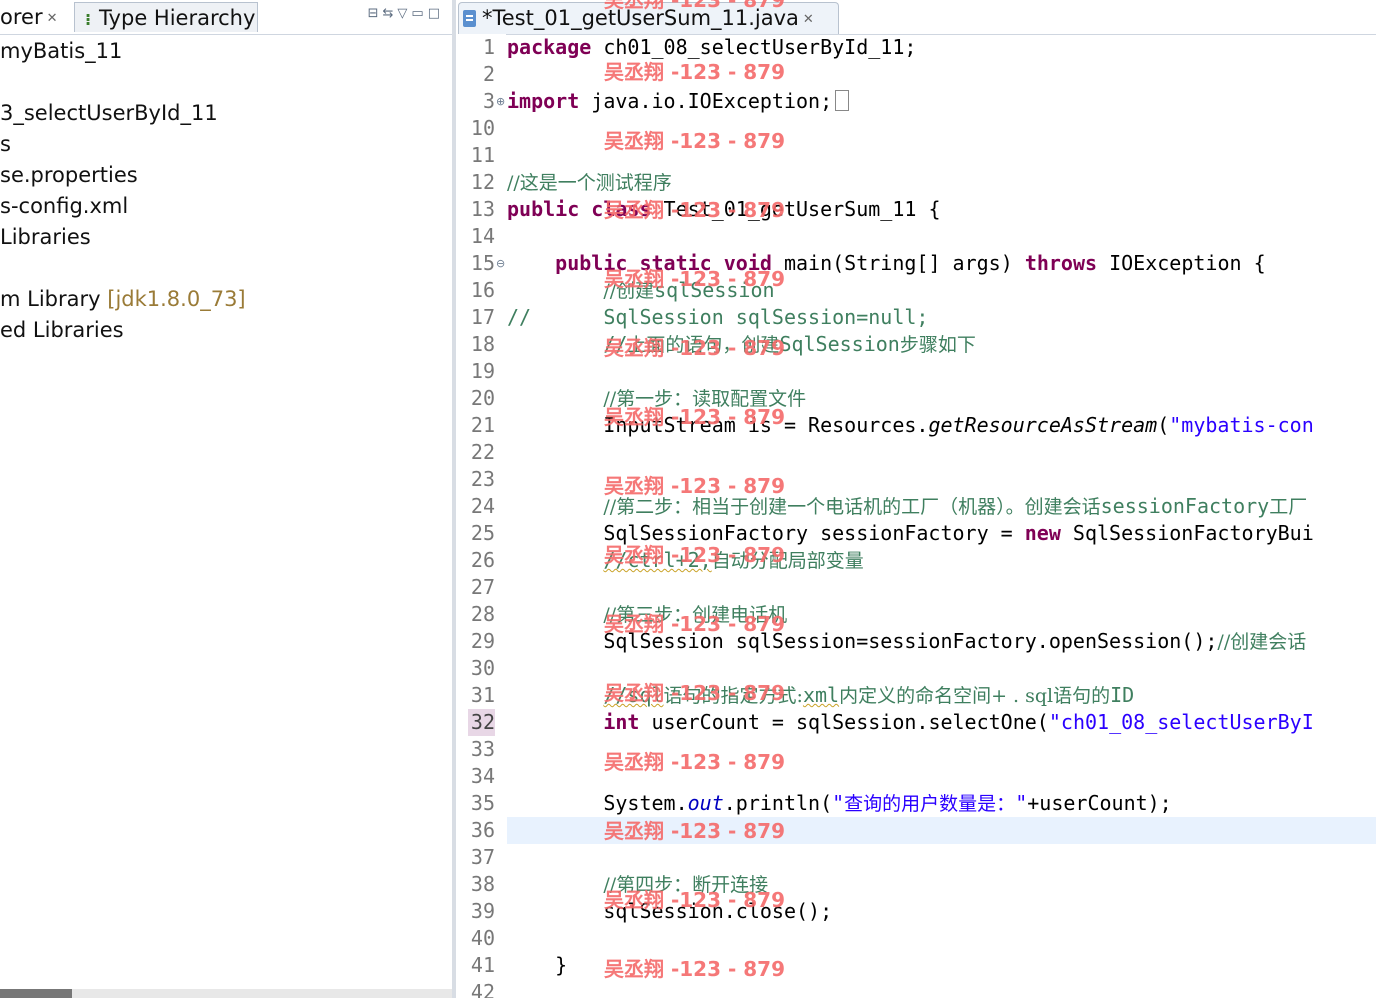 The image size is (1376, 998). What do you see at coordinates (482, 344) in the screenshot?
I see `line-number: 18` at bounding box center [482, 344].